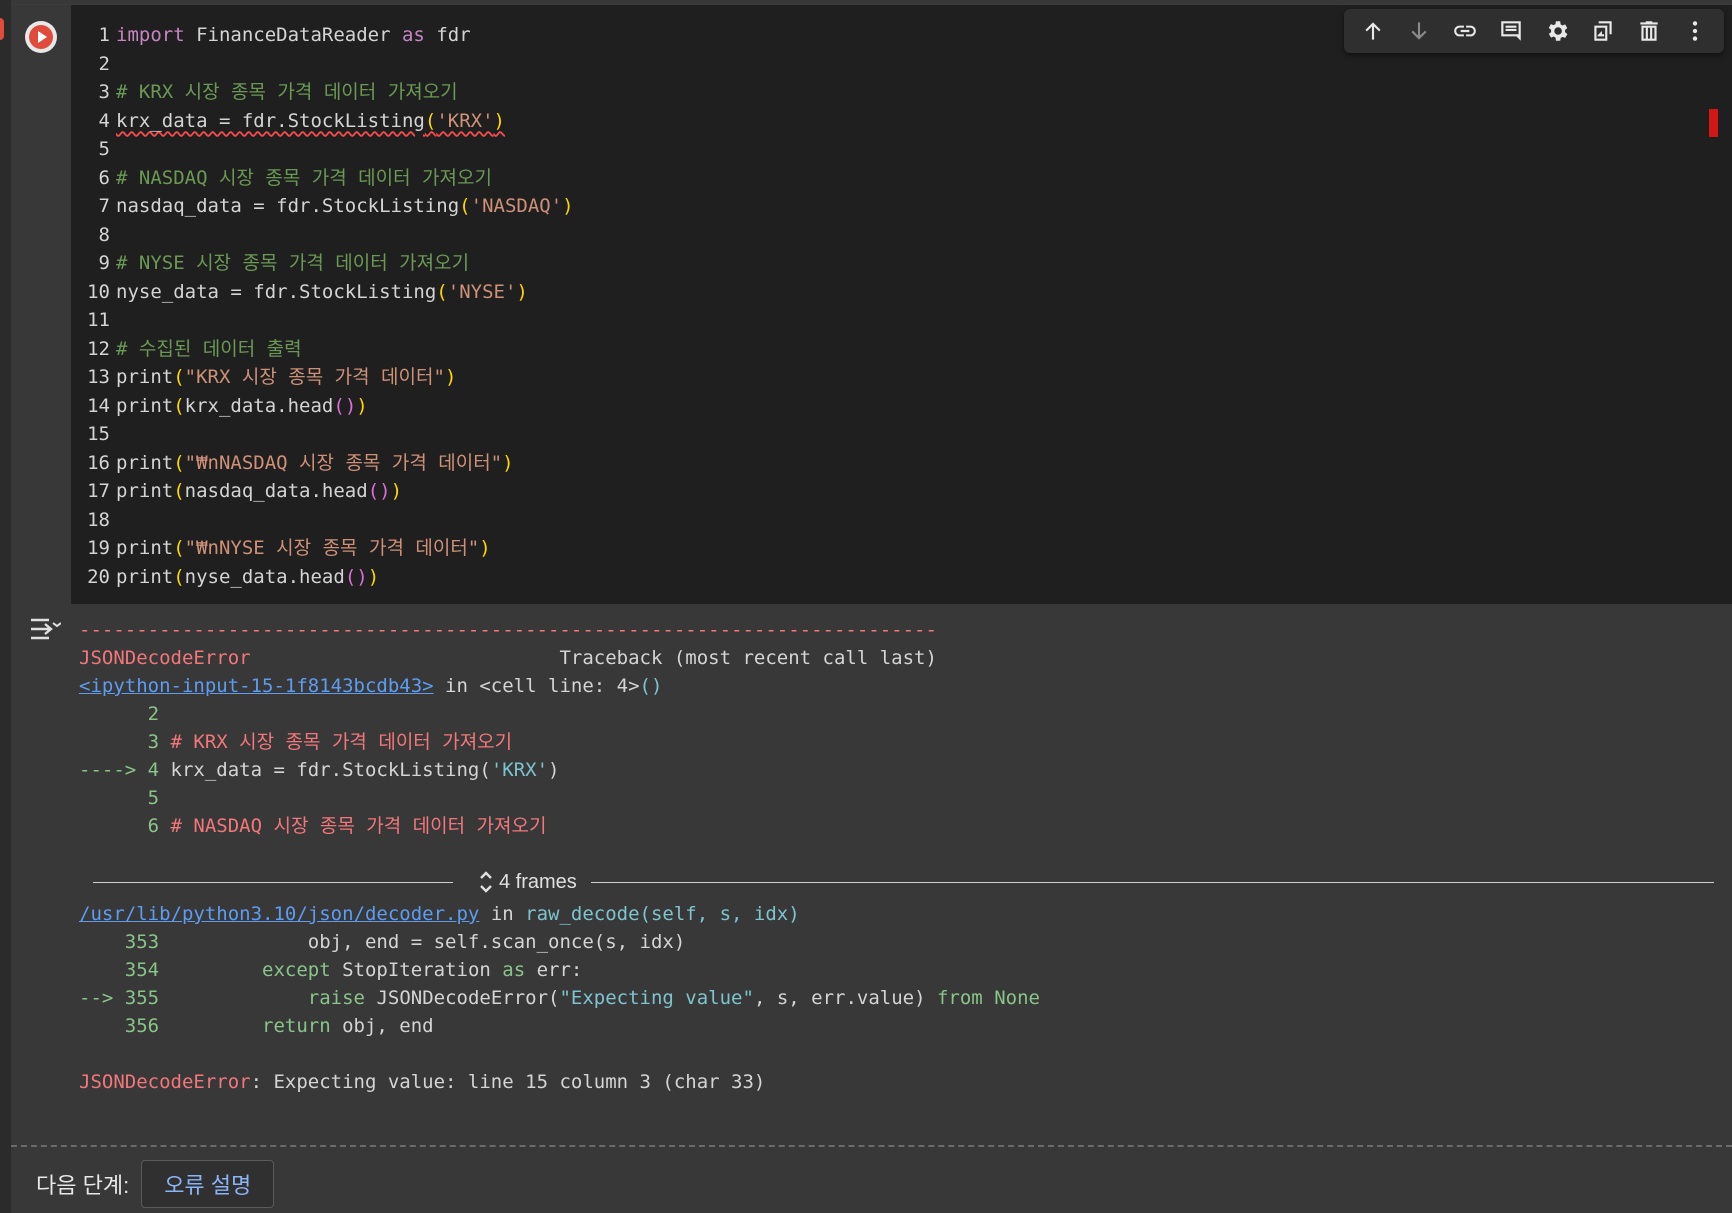 The image size is (1732, 1213). Describe the element at coordinates (1649, 31) in the screenshot. I see `trash-icon` at that location.